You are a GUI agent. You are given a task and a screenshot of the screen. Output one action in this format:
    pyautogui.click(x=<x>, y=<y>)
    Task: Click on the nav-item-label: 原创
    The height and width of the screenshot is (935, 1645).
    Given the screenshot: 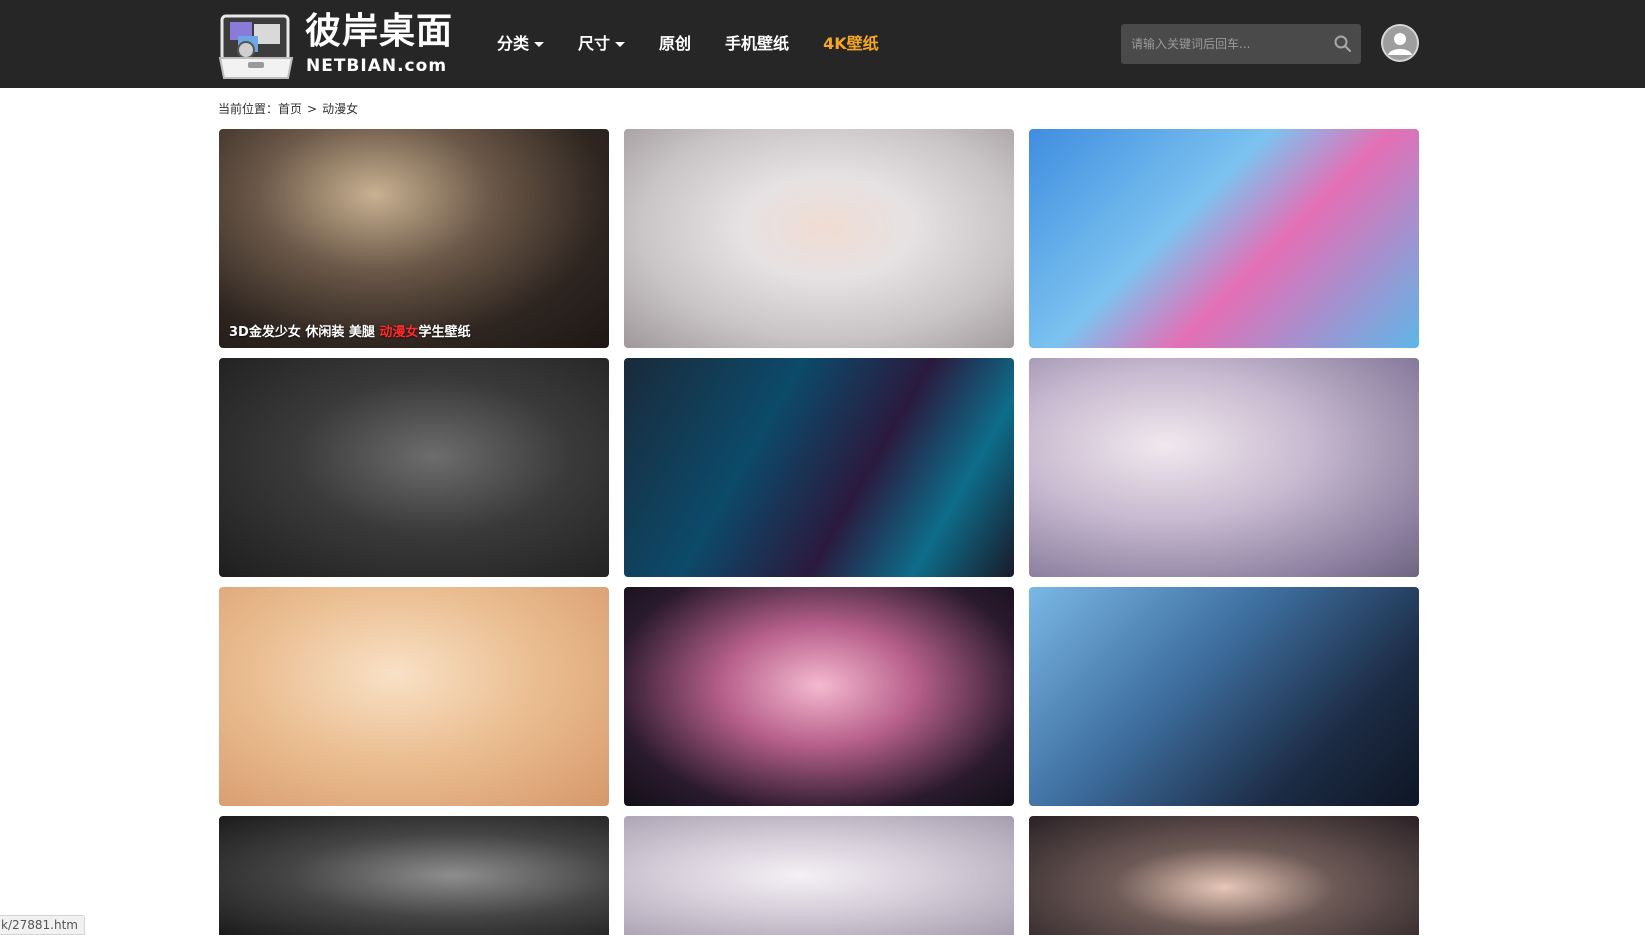 What is the action you would take?
    pyautogui.click(x=675, y=43)
    